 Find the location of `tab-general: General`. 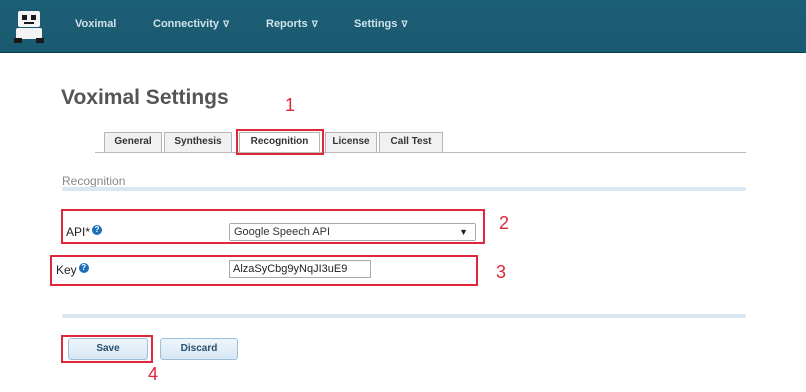

tab-general: General is located at coordinates (133, 142).